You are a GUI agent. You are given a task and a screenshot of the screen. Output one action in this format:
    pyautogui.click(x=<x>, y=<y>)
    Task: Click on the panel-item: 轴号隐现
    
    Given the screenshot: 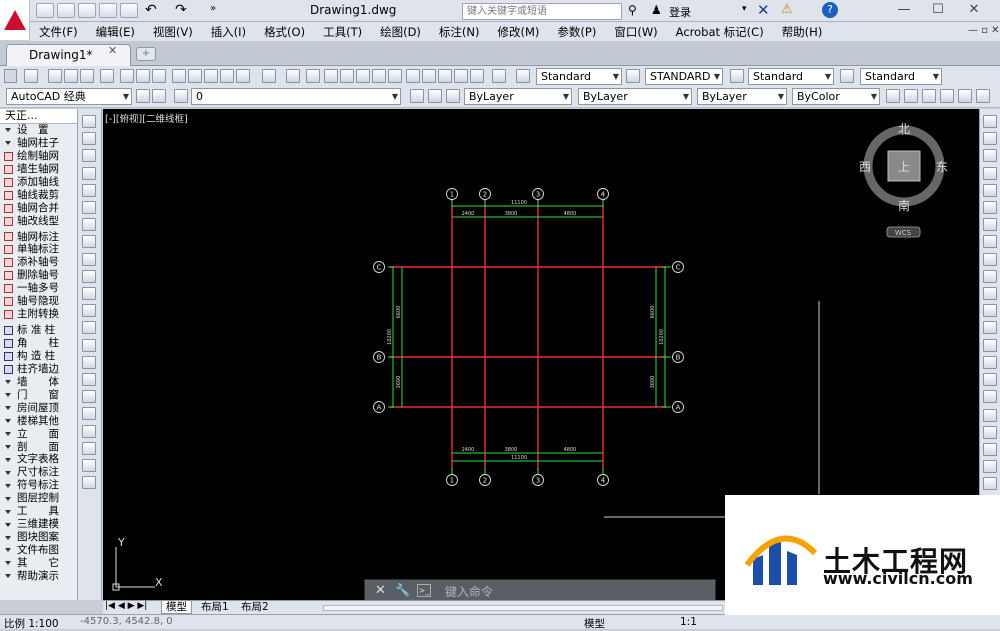 What is the action you would take?
    pyautogui.click(x=38, y=301)
    